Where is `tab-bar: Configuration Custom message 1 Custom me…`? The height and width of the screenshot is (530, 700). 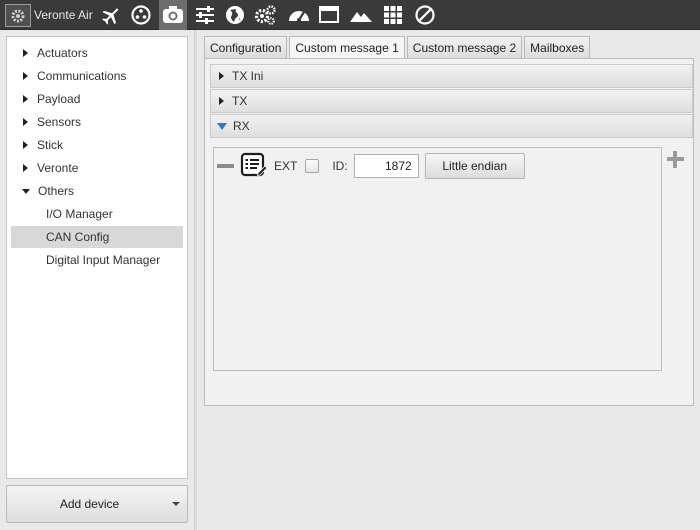
tab-bar: Configuration Custom message 1 Custom me… is located at coordinates (397, 47).